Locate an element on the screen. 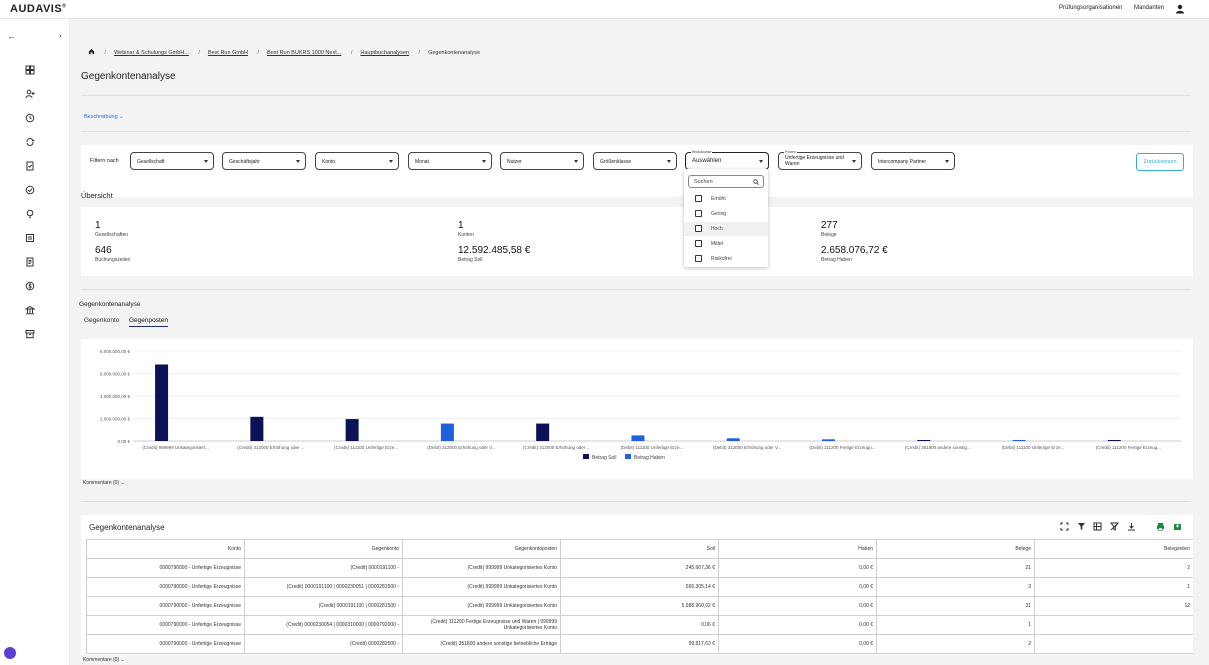 This screenshot has width=1209, height=665. table-cell: 5.988.960,02 € is located at coordinates (639, 606).